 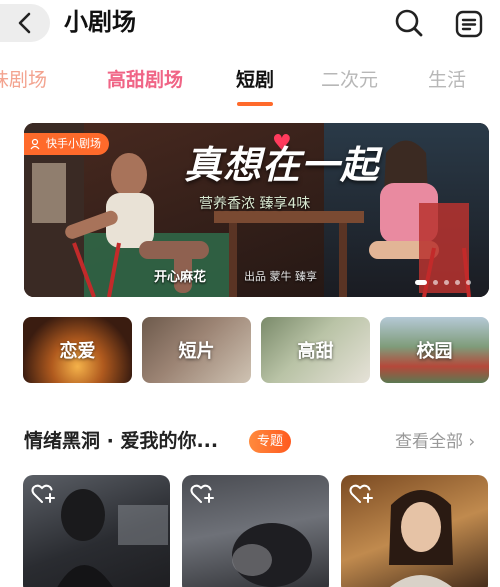 I want to click on top-bar: 小剧场, so click(x=250, y=24).